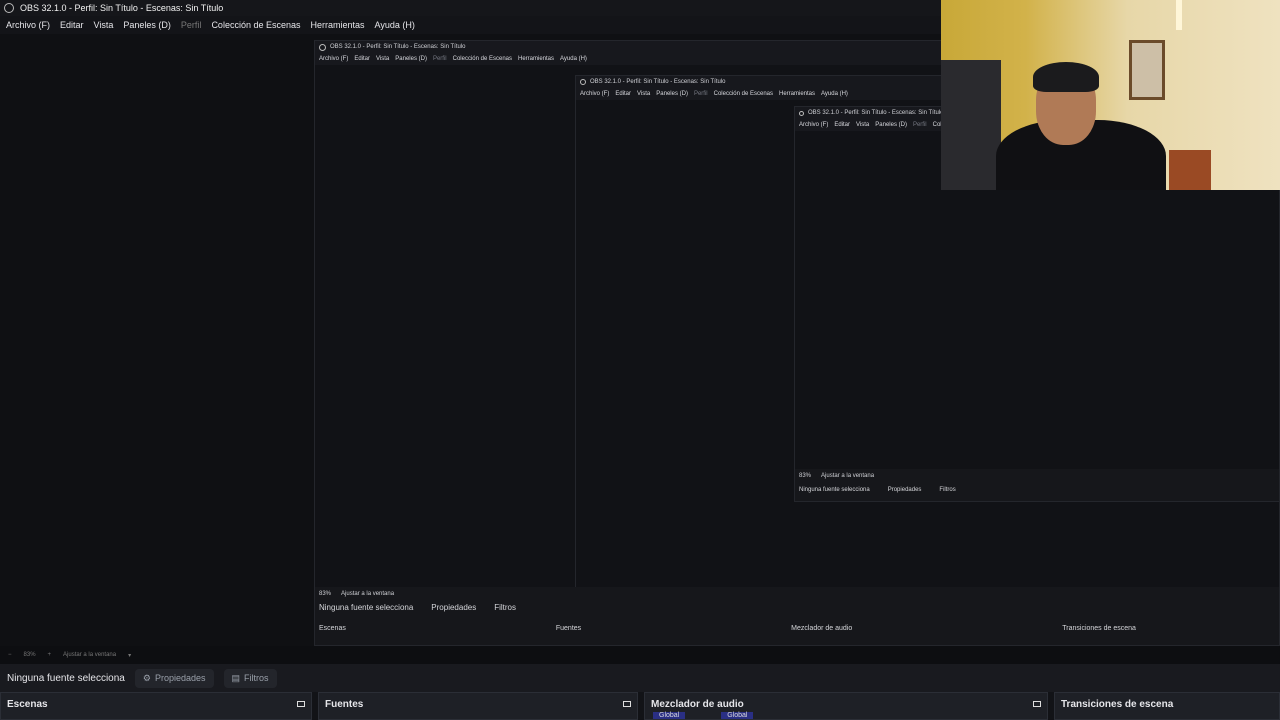  What do you see at coordinates (640, 655) in the screenshot?
I see `preview-toolbar: − 83% + Ajustar a la ventana ▾` at bounding box center [640, 655].